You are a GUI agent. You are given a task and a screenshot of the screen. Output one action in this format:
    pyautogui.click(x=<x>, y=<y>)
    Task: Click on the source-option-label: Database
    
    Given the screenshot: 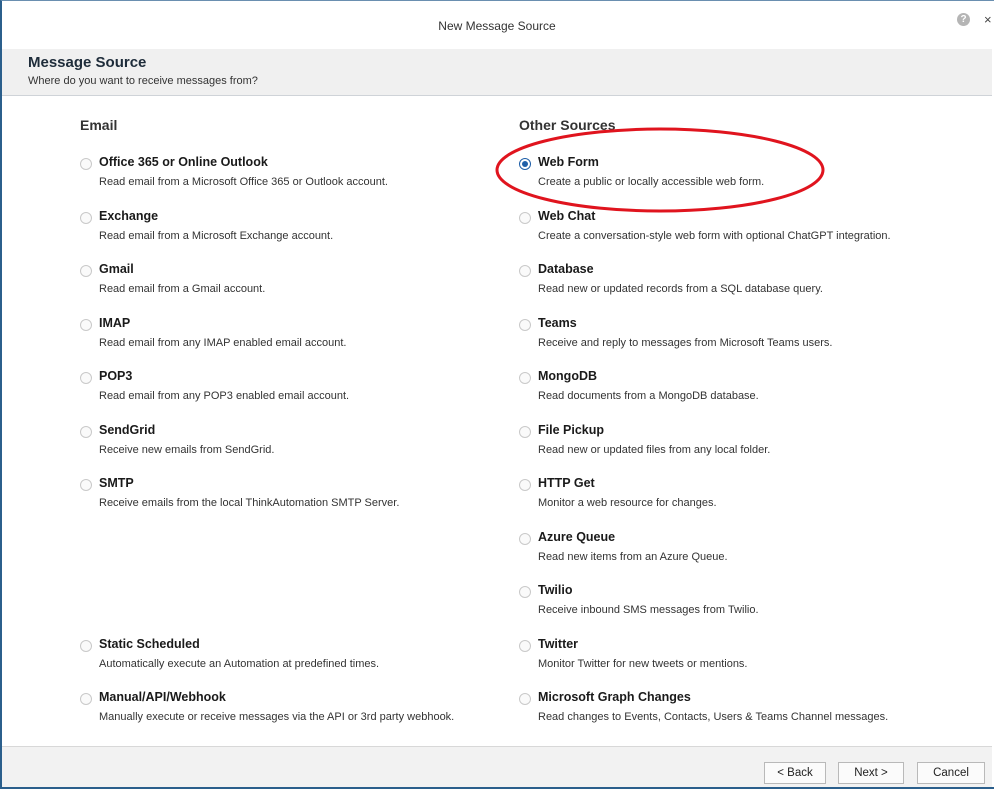 What is the action you would take?
    pyautogui.click(x=566, y=269)
    